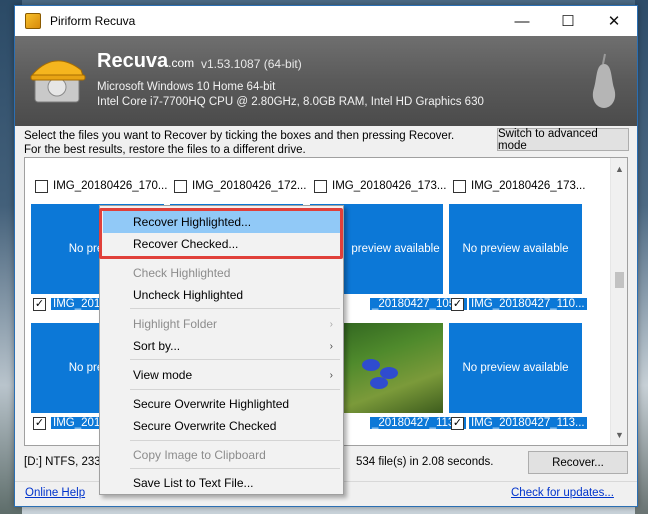 Image resolution: width=648 pixels, height=514 pixels. Describe the element at coordinates (221, 375) in the screenshot. I see `menu-item-view-mode: View mode ›` at that location.